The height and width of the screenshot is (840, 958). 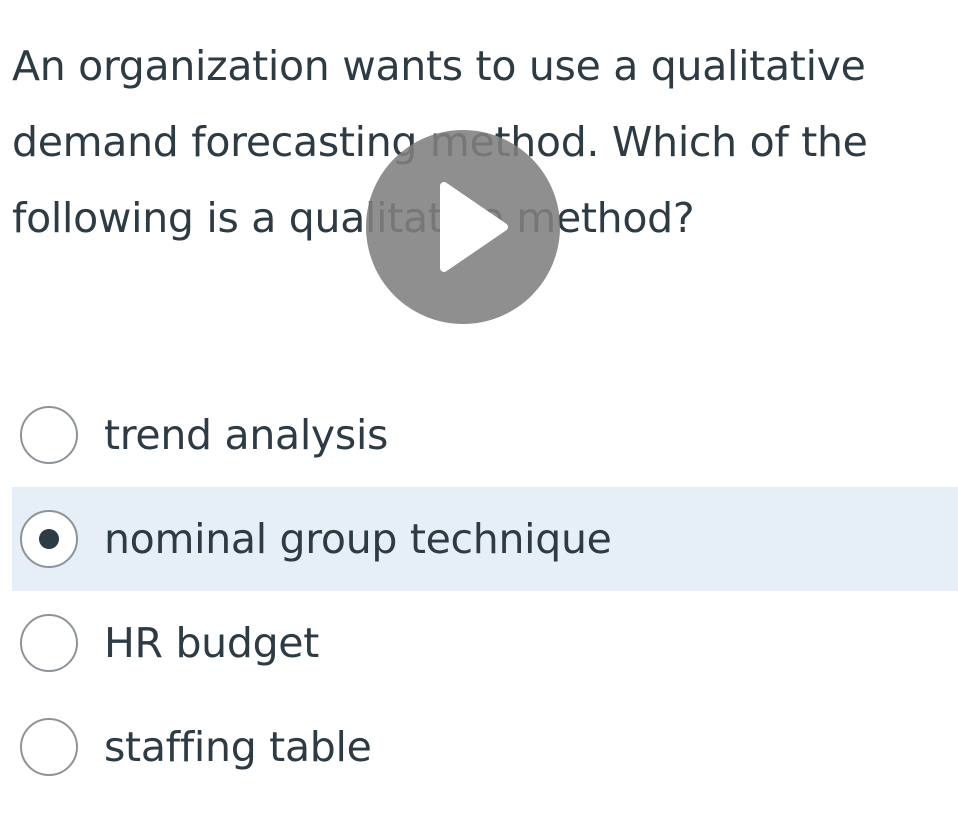 What do you see at coordinates (238, 747) in the screenshot?
I see `answer-label: staffing table` at bounding box center [238, 747].